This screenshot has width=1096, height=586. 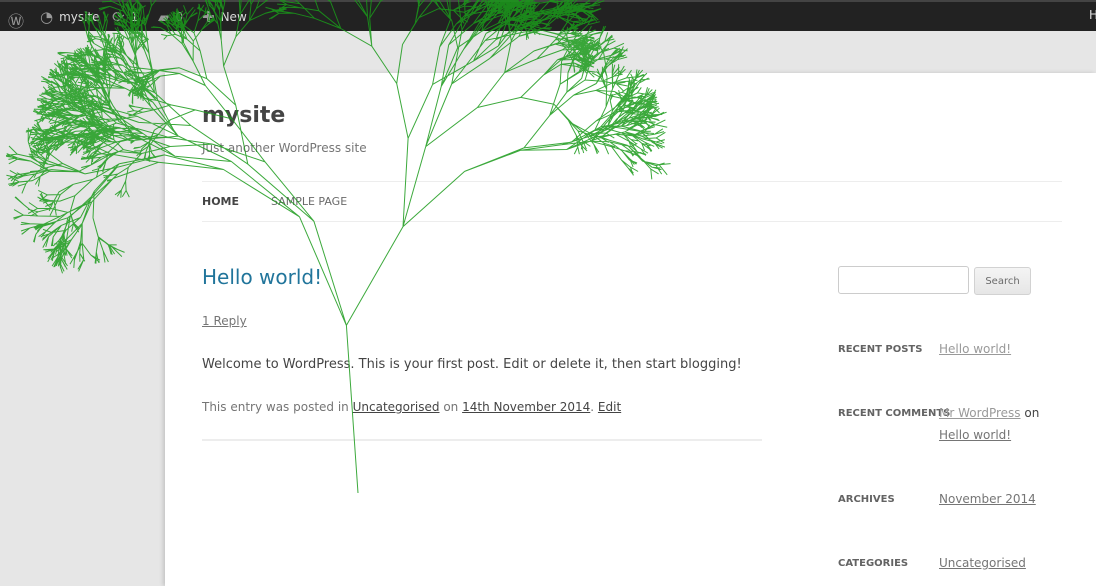 I want to click on meta-text: ., so click(x=594, y=407).